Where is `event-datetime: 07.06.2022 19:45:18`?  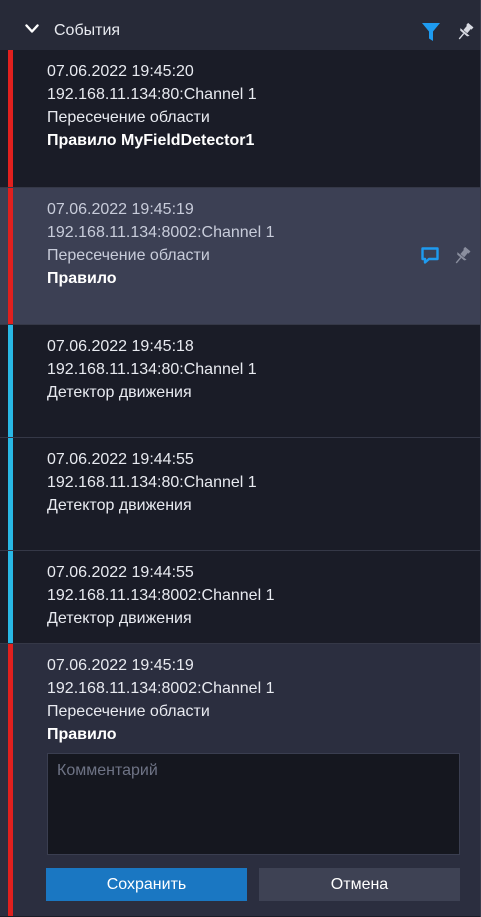
event-datetime: 07.06.2022 19:45:18 is located at coordinates (120, 346).